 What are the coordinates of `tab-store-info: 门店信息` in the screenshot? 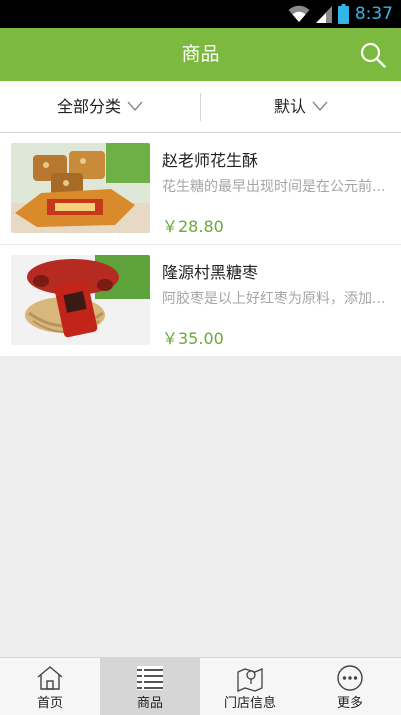 It's located at (250, 686).